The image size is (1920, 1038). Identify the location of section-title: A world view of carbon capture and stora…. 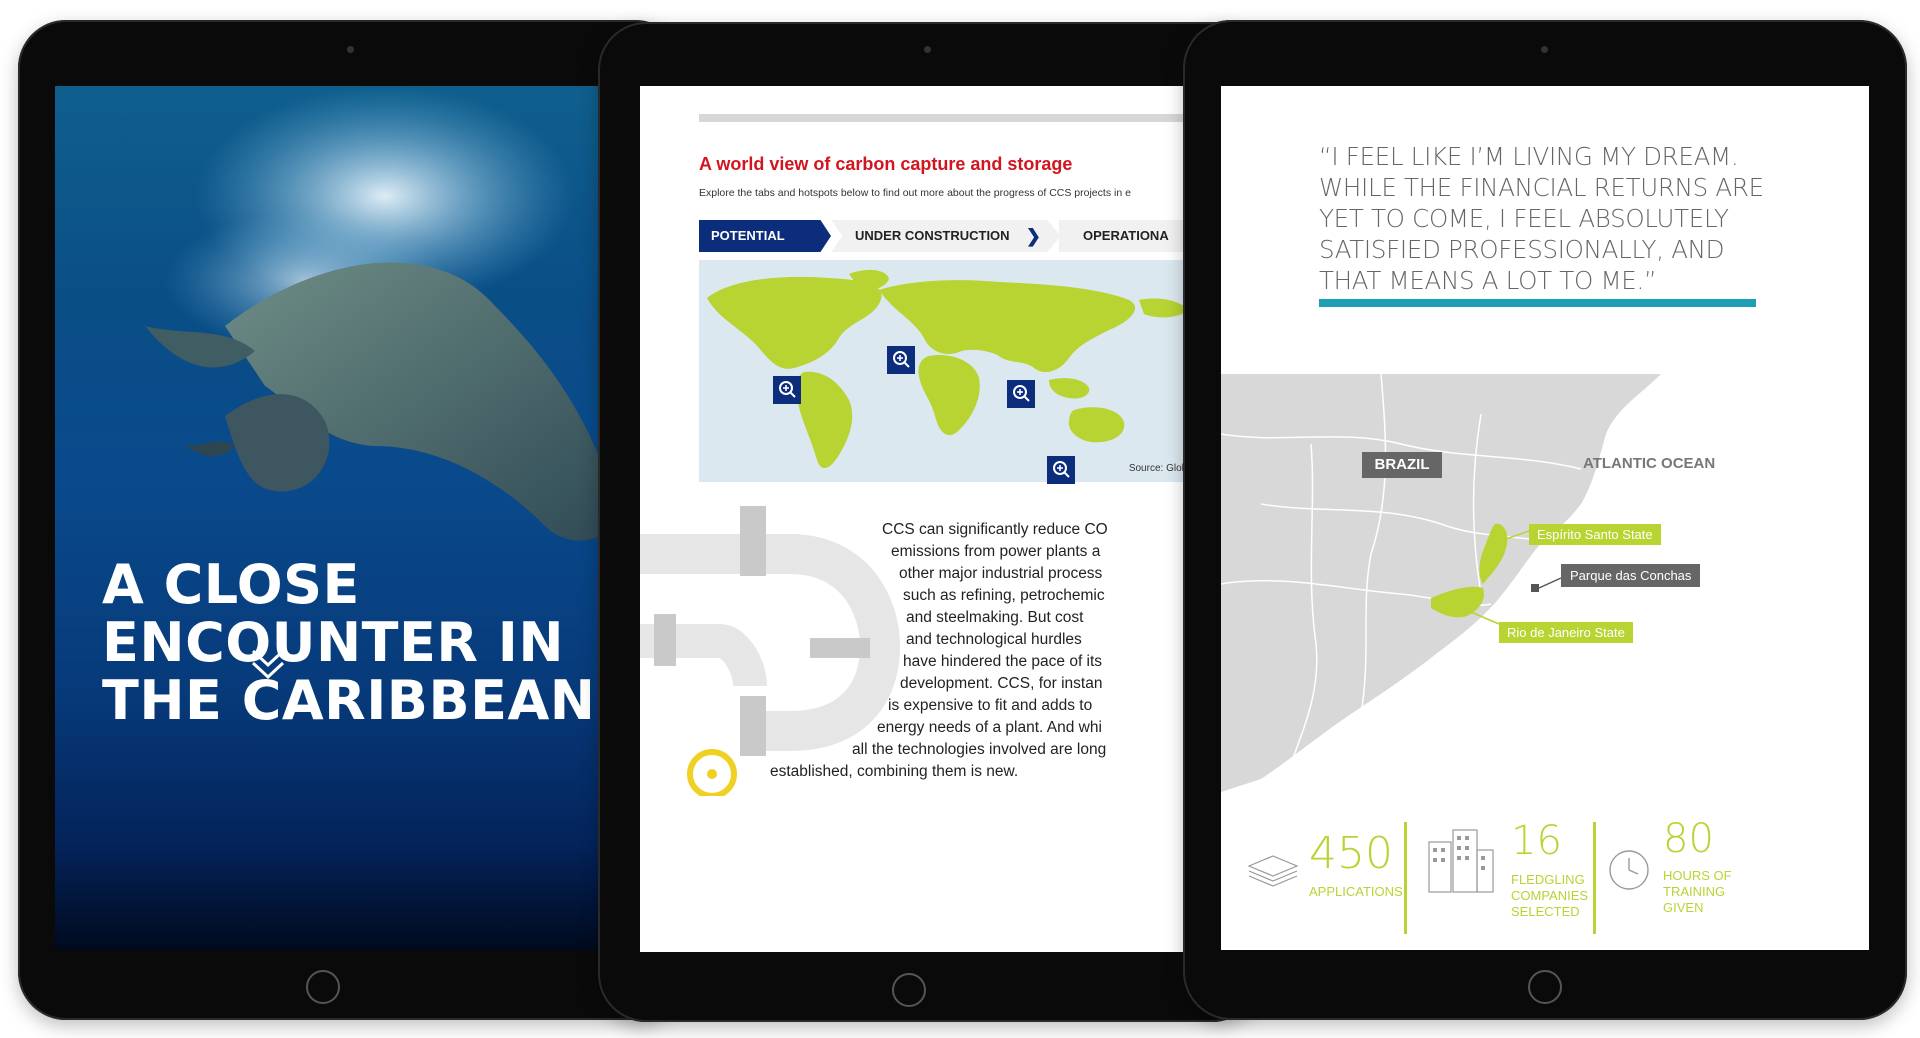
(886, 164).